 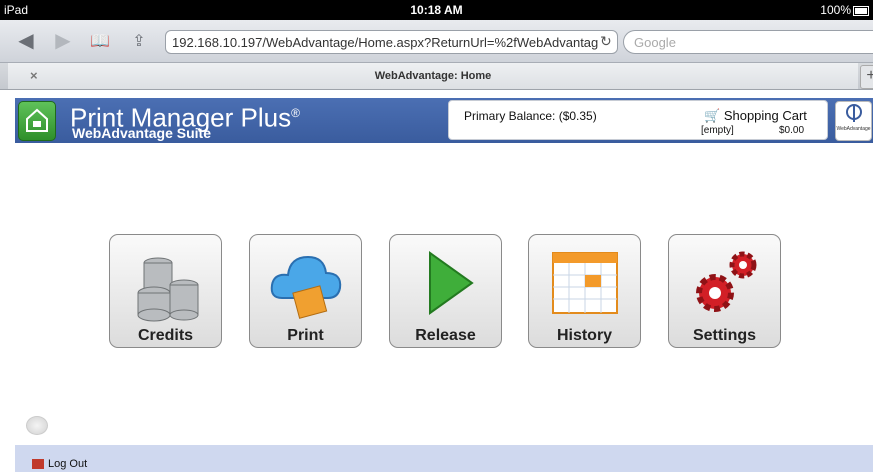 I want to click on brand-subtitle: WebAdvantage Suite, so click(x=141, y=133).